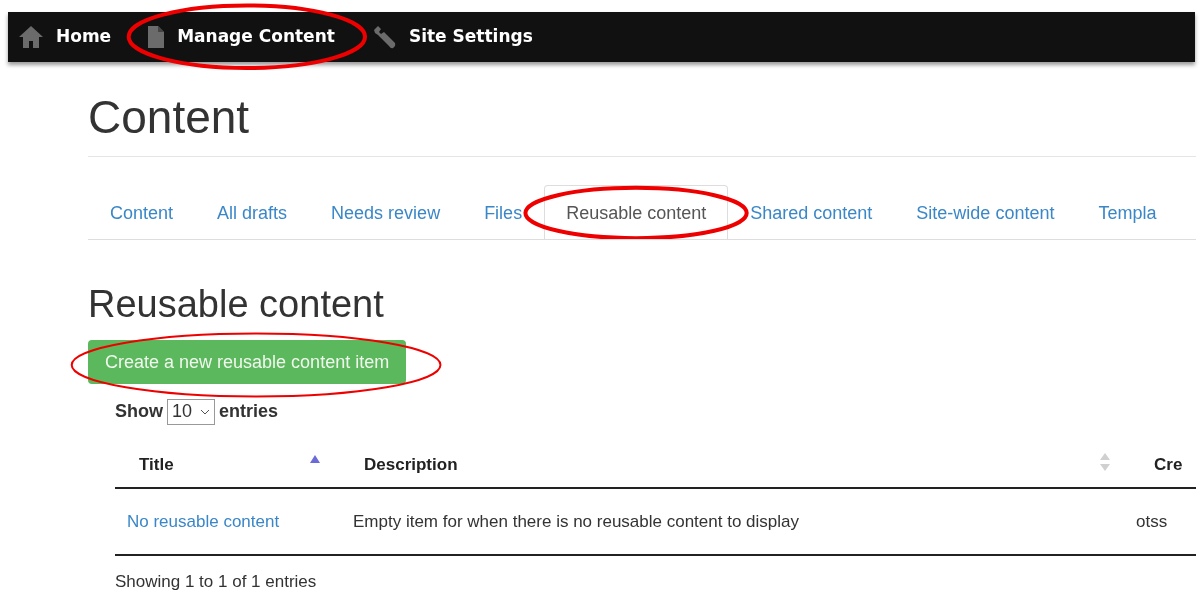 The image size is (1203, 612). Describe the element at coordinates (252, 212) in the screenshot. I see `tab: All drafts` at that location.